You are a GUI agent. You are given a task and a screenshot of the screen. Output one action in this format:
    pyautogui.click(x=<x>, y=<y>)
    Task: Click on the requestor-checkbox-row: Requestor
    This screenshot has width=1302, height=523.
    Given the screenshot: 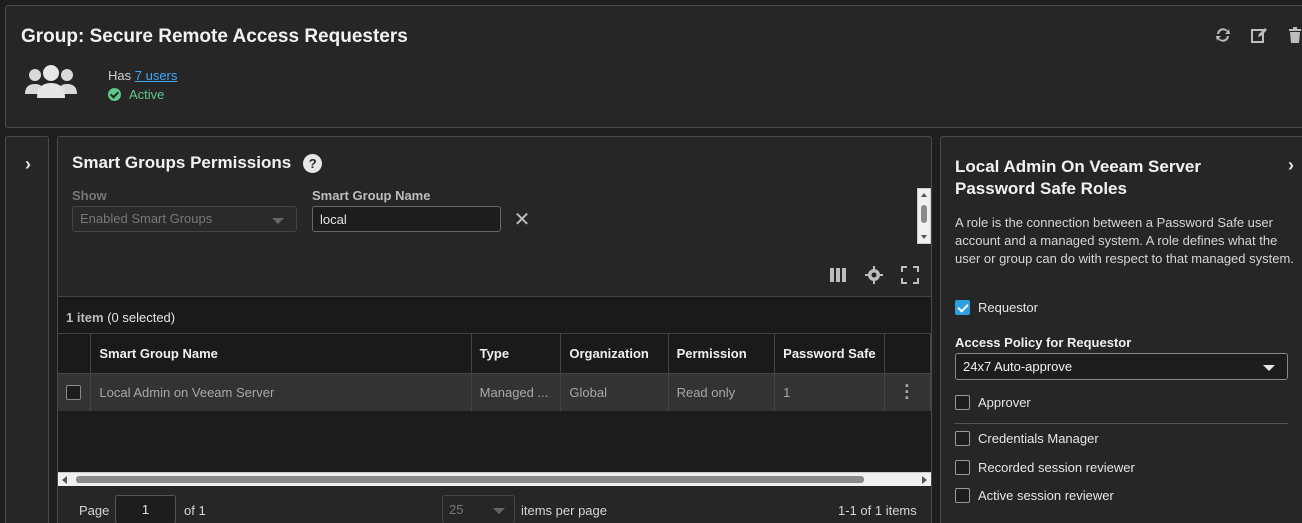 What is the action you would take?
    pyautogui.click(x=996, y=307)
    